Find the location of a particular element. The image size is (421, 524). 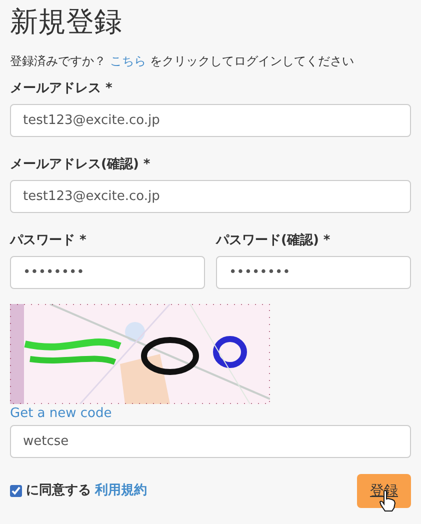

field-label: パスワード(確認) * is located at coordinates (274, 241).